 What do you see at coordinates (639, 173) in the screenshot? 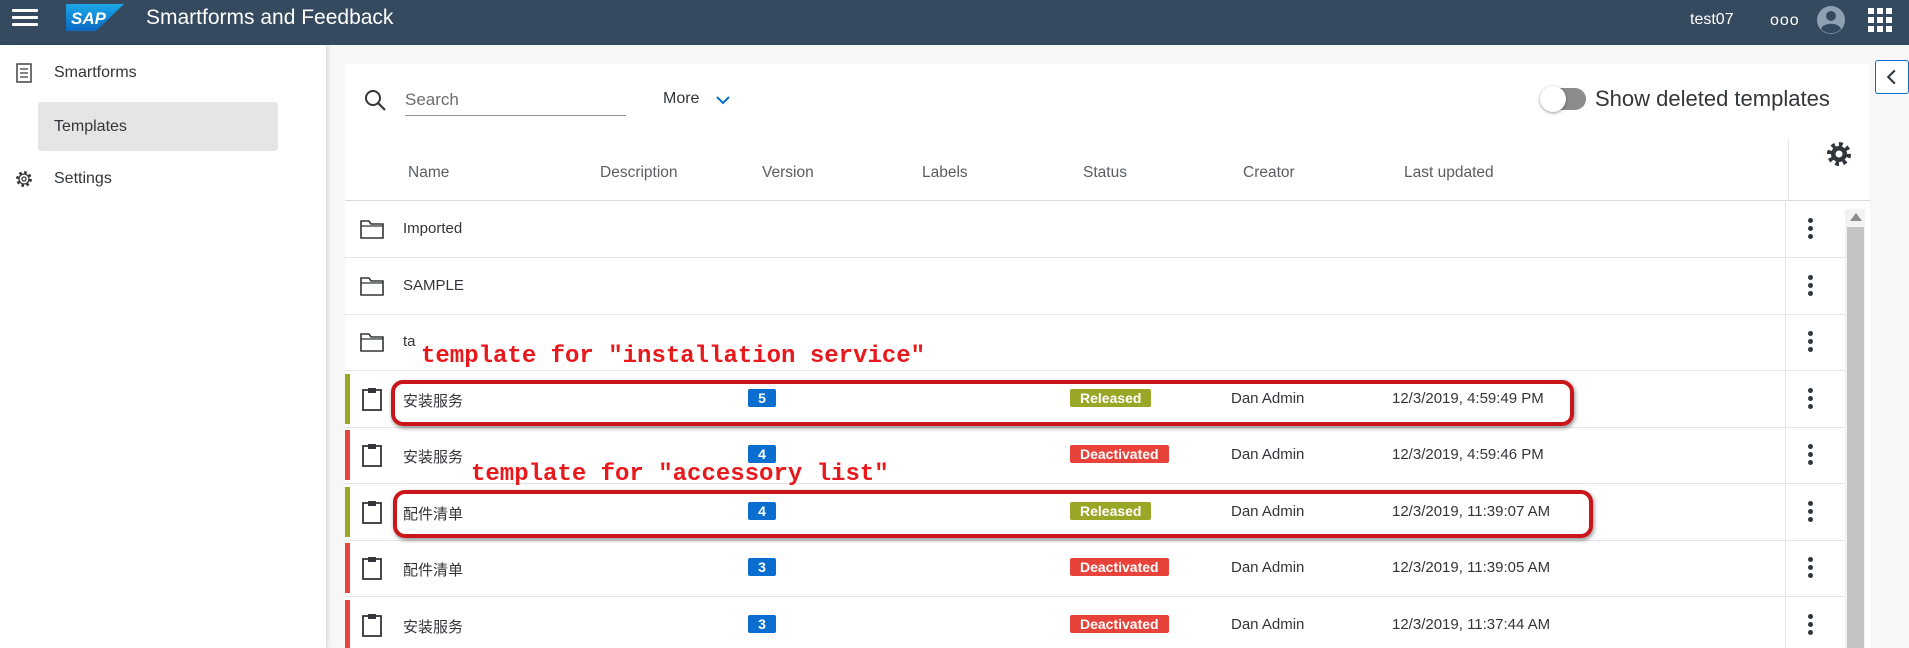
I see `column-header-description: Description` at bounding box center [639, 173].